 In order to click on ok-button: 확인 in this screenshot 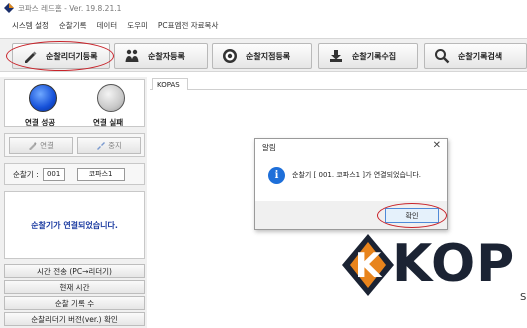, I will do `click(412, 215)`.